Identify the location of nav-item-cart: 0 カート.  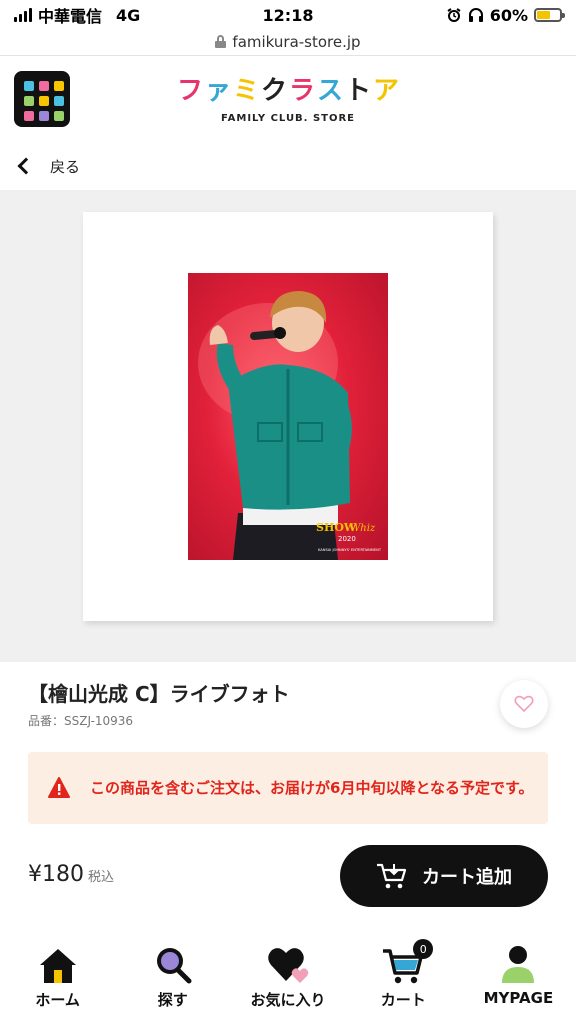
(403, 979).